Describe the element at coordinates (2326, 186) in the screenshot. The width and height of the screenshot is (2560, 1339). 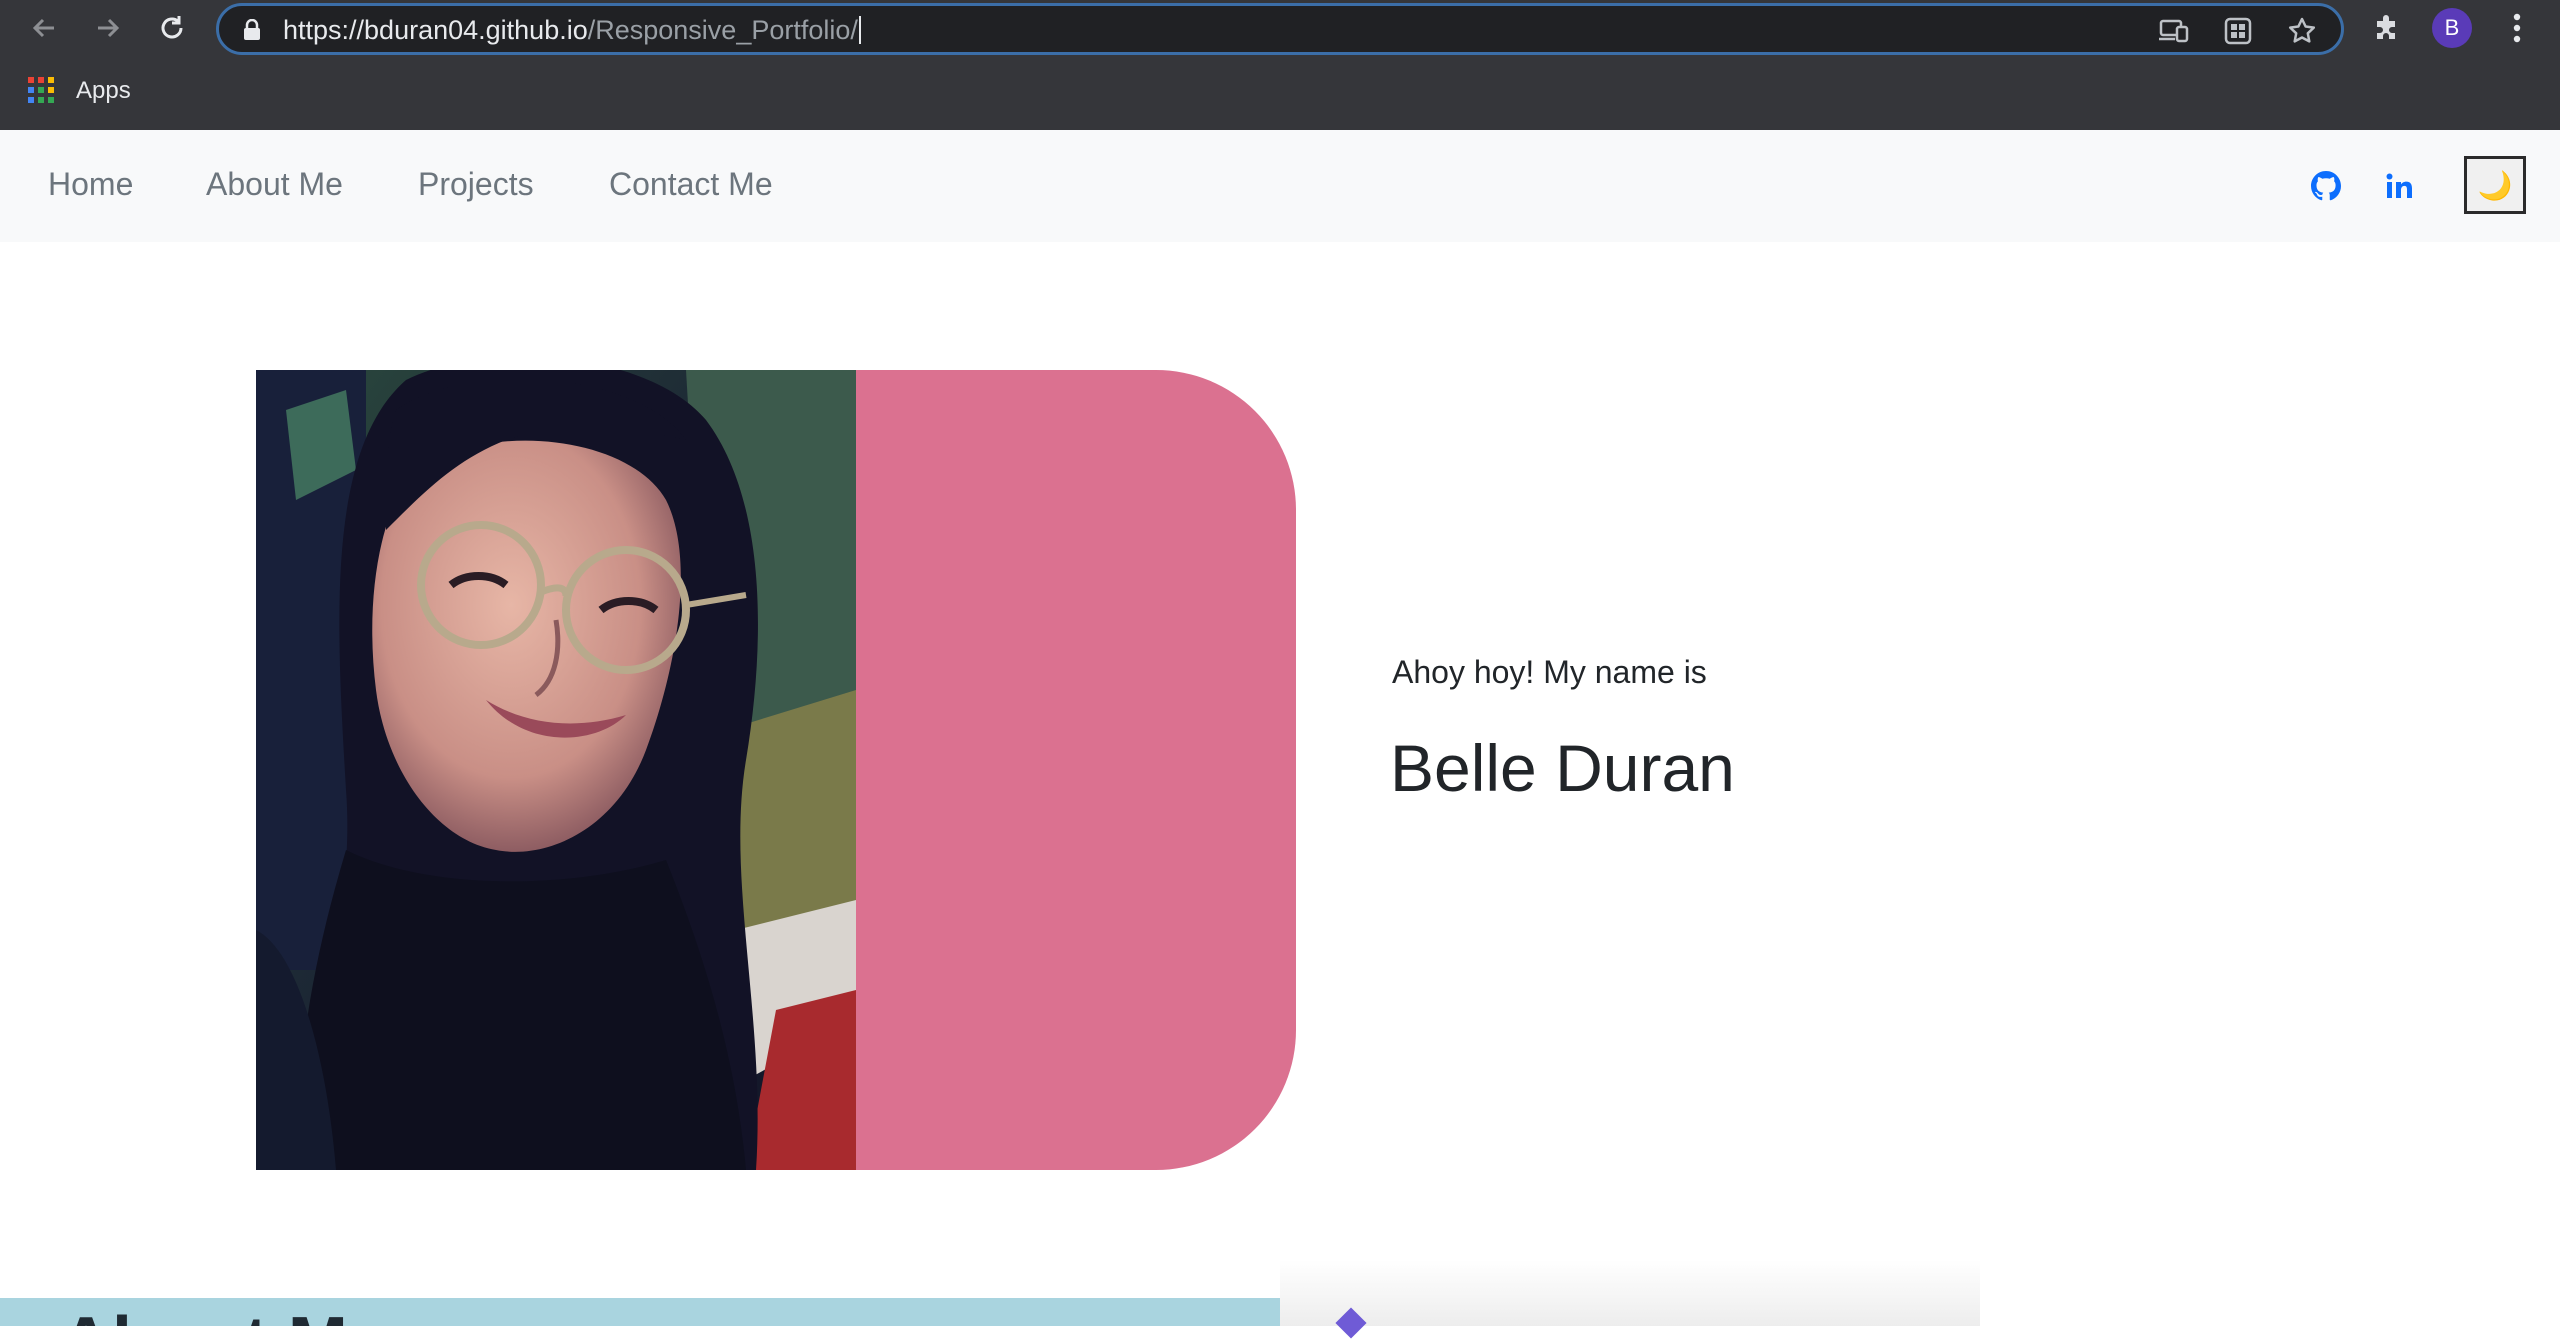
I see `github-icon` at that location.